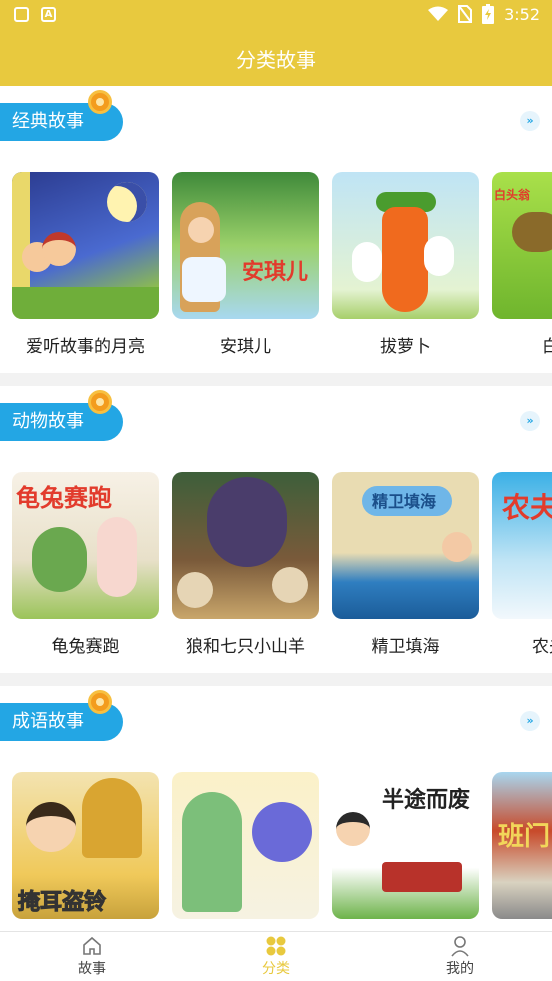  I want to click on story-title: 安琪儿, so click(245, 347).